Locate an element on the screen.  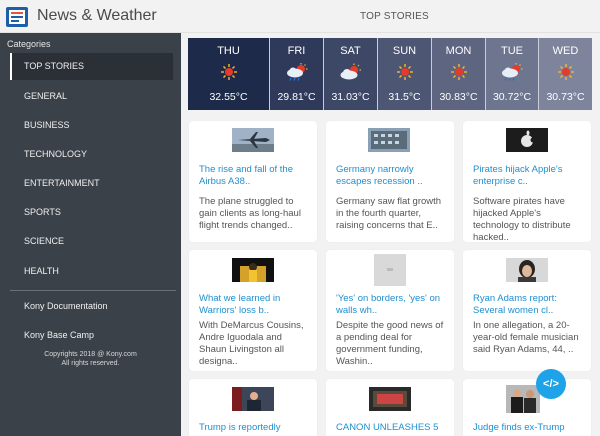
weather-day-sun: SUN 31.5°C is located at coordinates (405, 74).